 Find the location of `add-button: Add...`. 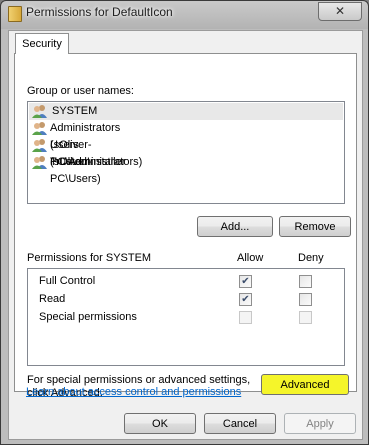

add-button: Add... is located at coordinates (235, 226).